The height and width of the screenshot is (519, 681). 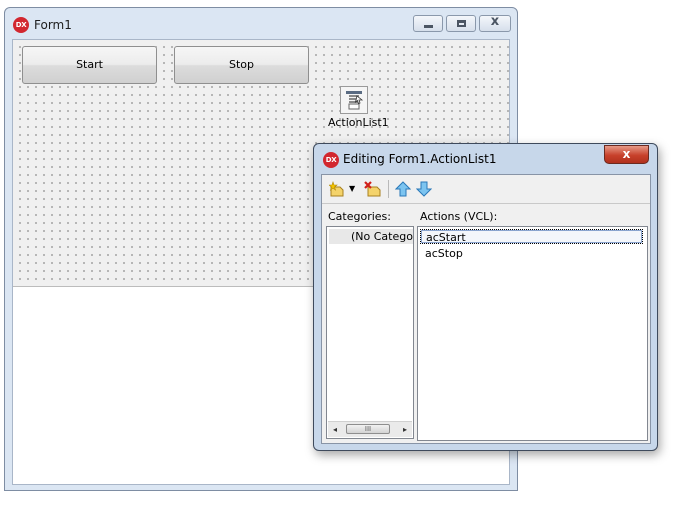 I want to click on close-button: x, so click(x=495, y=23).